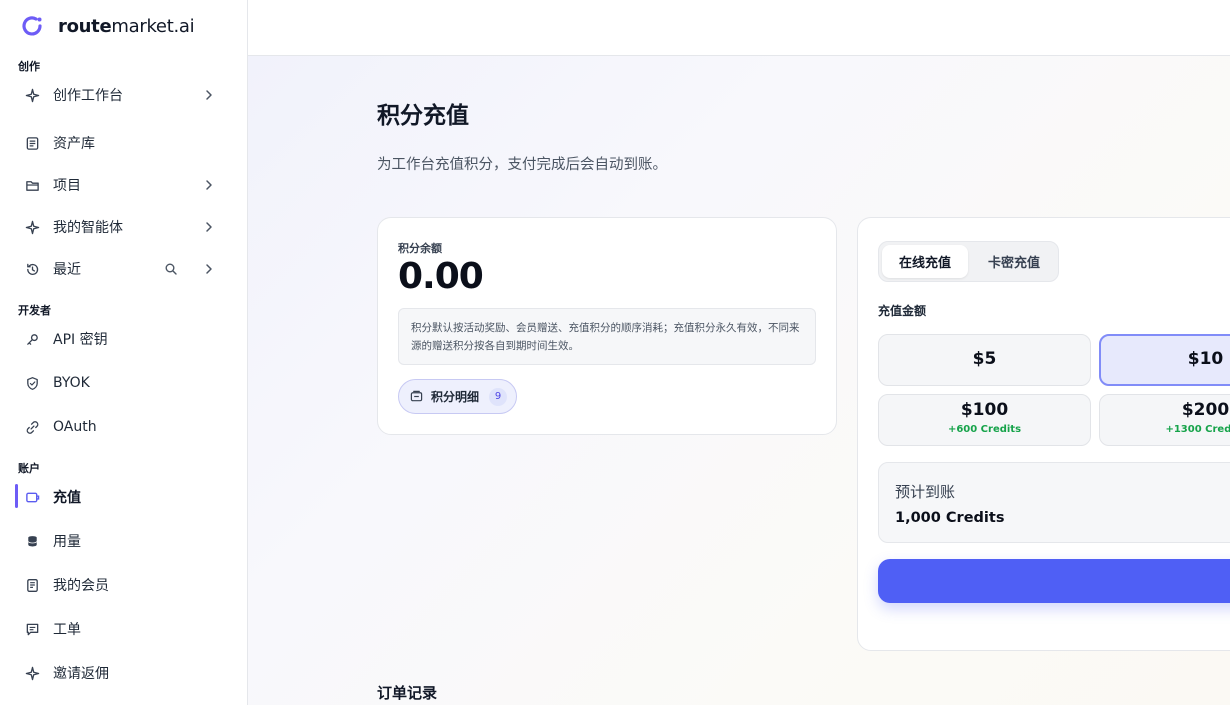  What do you see at coordinates (124, 143) in the screenshot?
I see `sidebar-item-library: 资产库` at bounding box center [124, 143].